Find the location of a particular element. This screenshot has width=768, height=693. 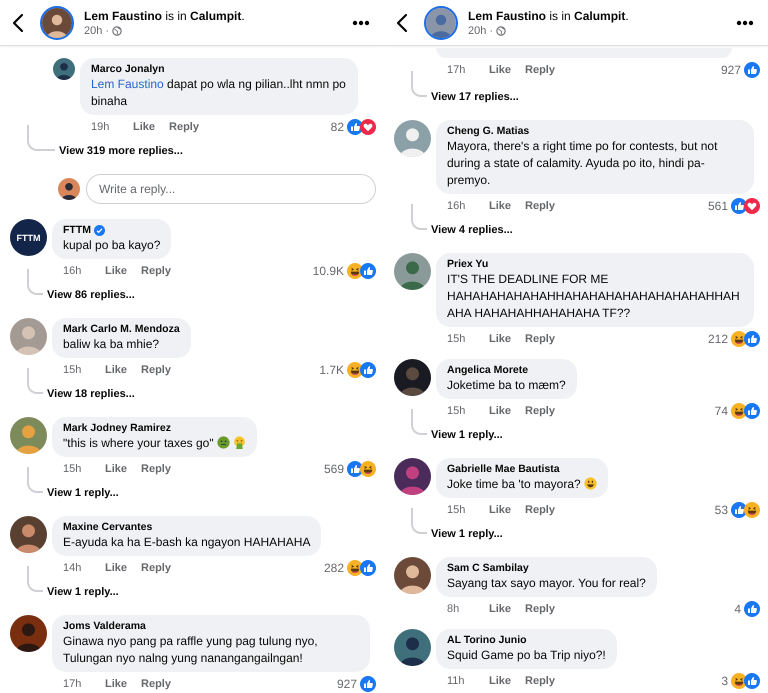

comment-author: Marco Jonalyn is located at coordinates (128, 69).